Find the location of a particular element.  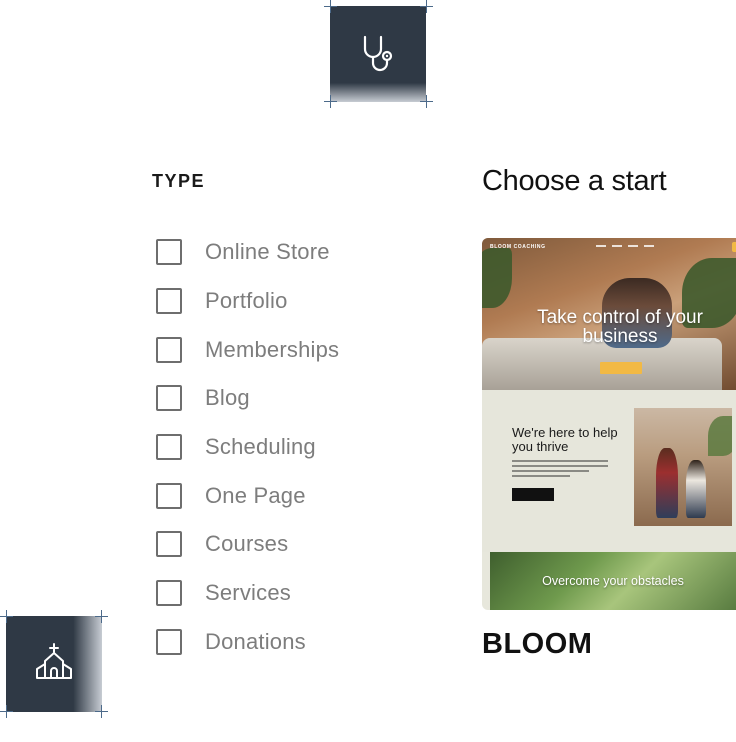

page-title: Choose a start is located at coordinates (574, 181).